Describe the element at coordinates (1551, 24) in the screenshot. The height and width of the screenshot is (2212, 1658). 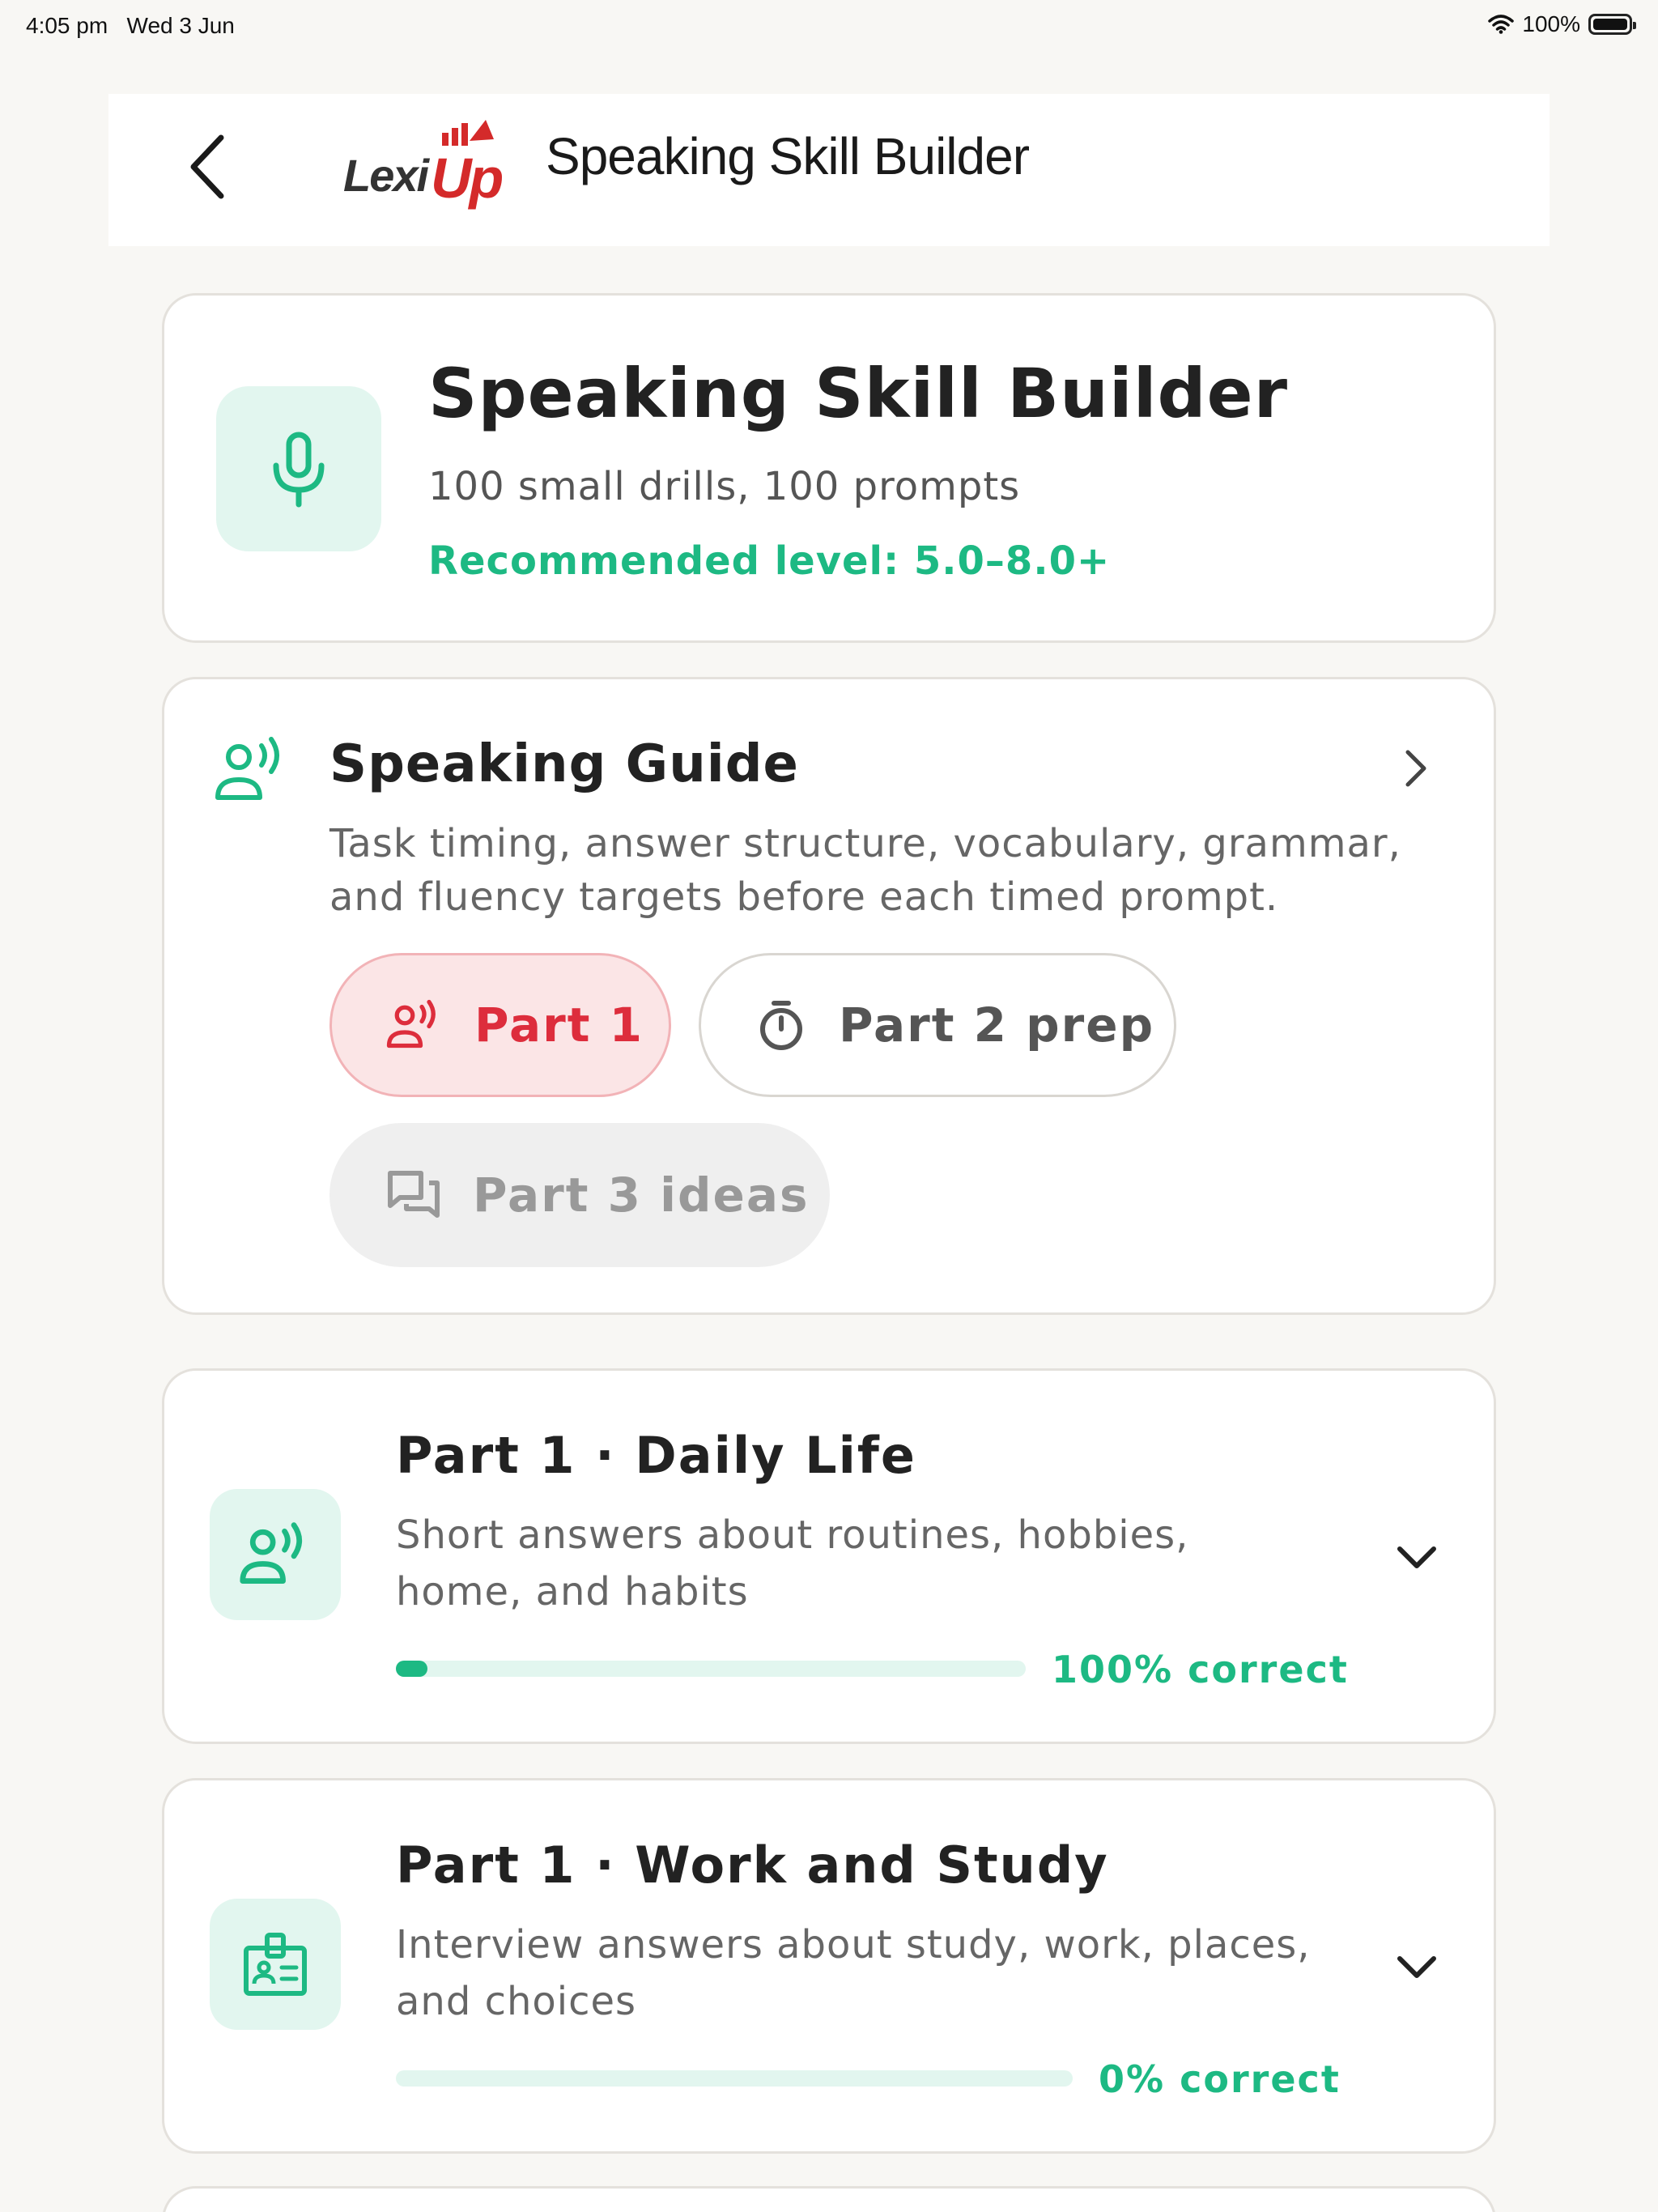
I see `battery-percent: 100%` at that location.